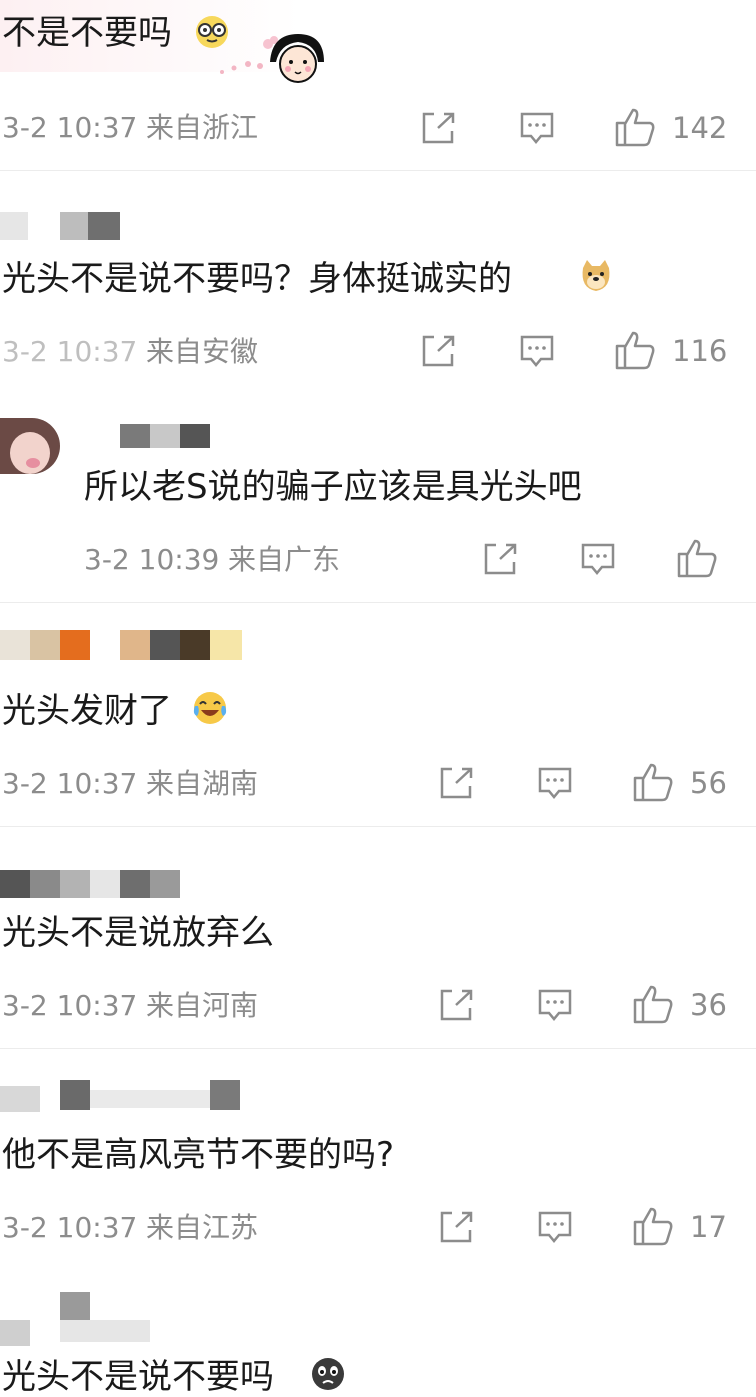  I want to click on comment-text: 不是不要吗, so click(87, 33).